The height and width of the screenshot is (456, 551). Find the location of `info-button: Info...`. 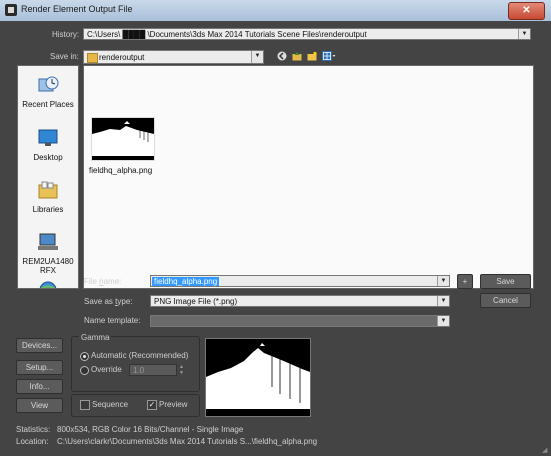

info-button: Info... is located at coordinates (39, 386).